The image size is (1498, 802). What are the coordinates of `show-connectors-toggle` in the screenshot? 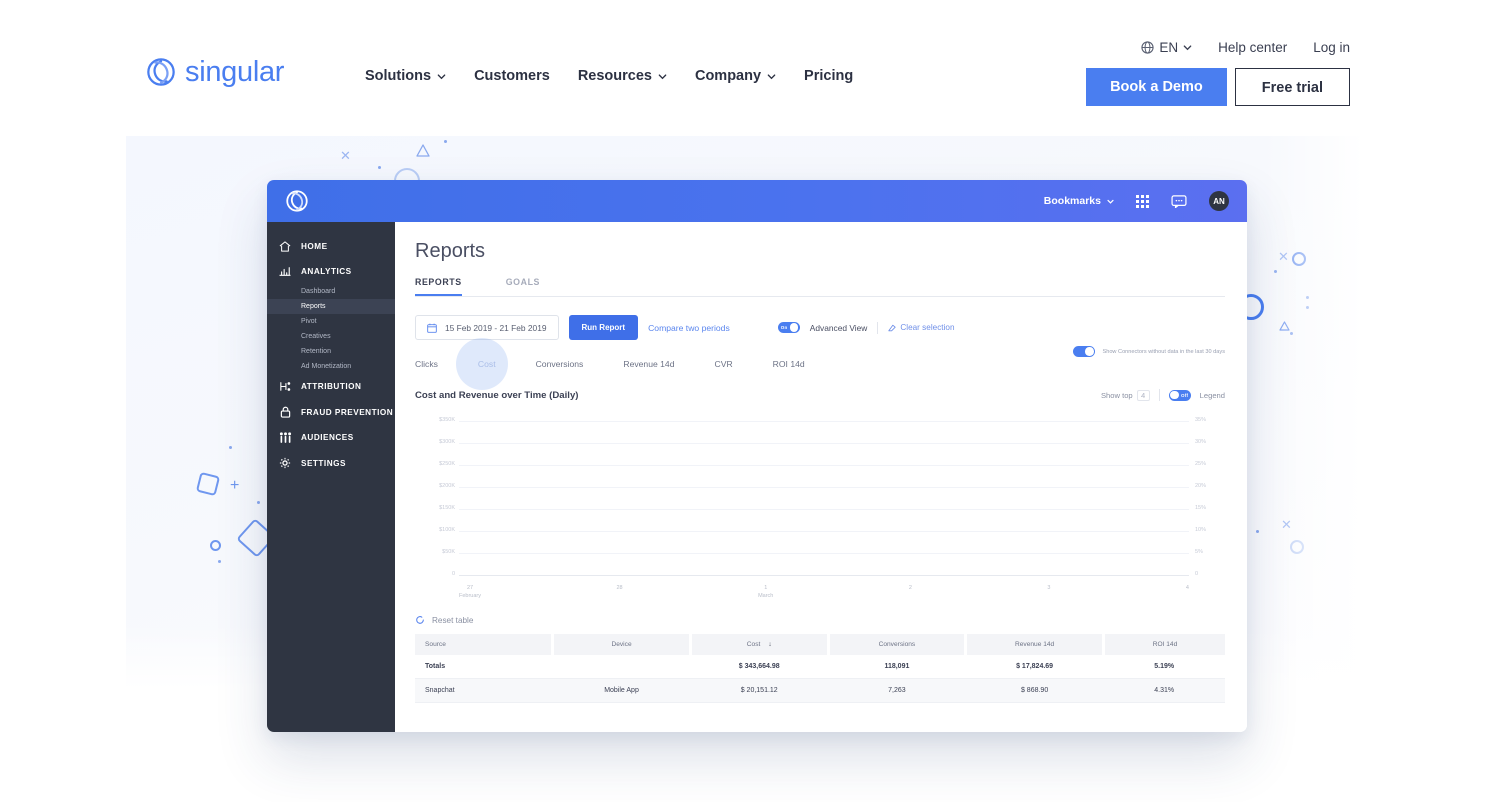 It's located at (1084, 351).